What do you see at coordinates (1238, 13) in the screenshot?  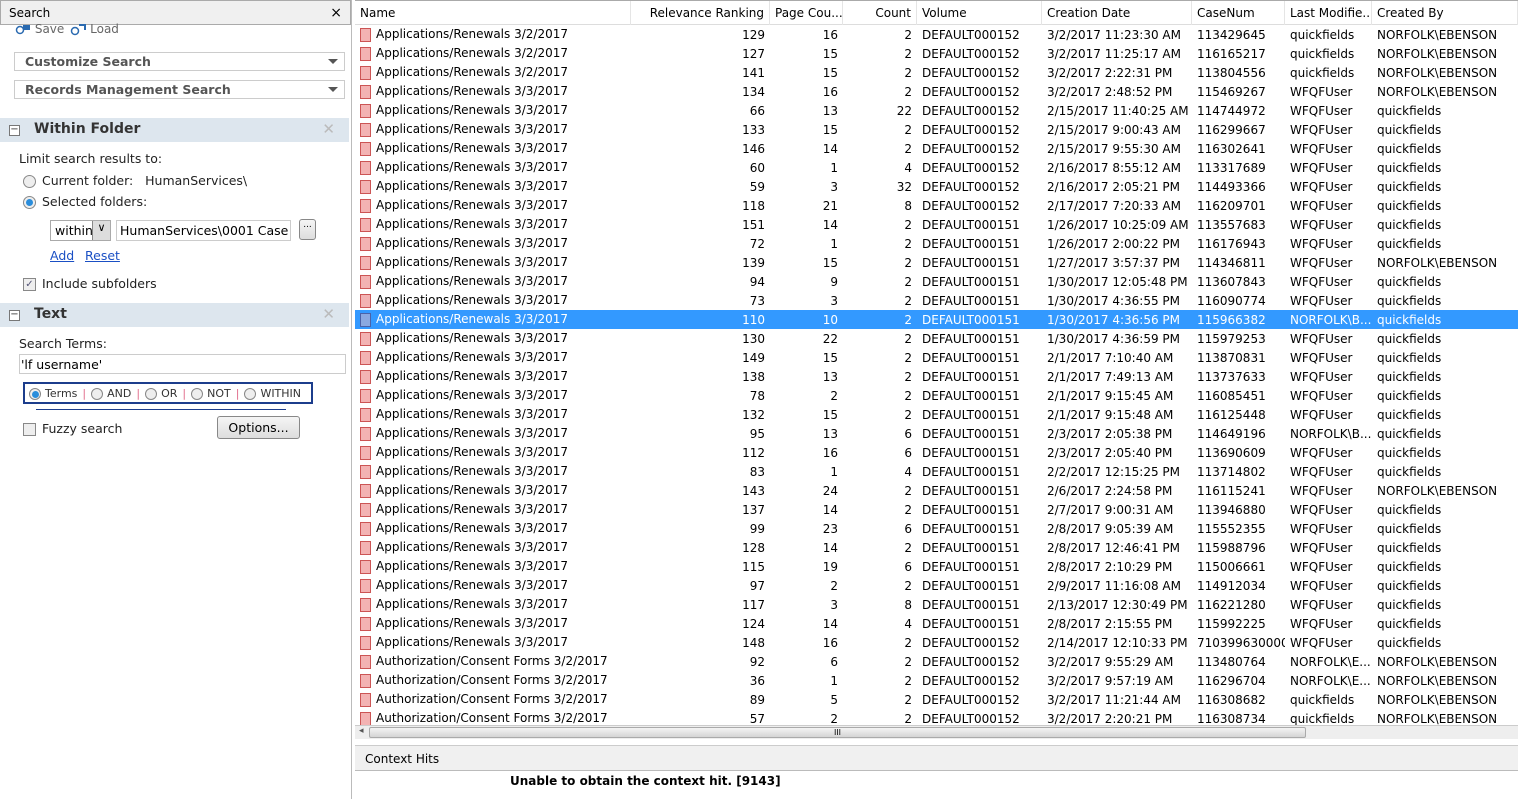 I see `column-header-casenum: CaseNum` at bounding box center [1238, 13].